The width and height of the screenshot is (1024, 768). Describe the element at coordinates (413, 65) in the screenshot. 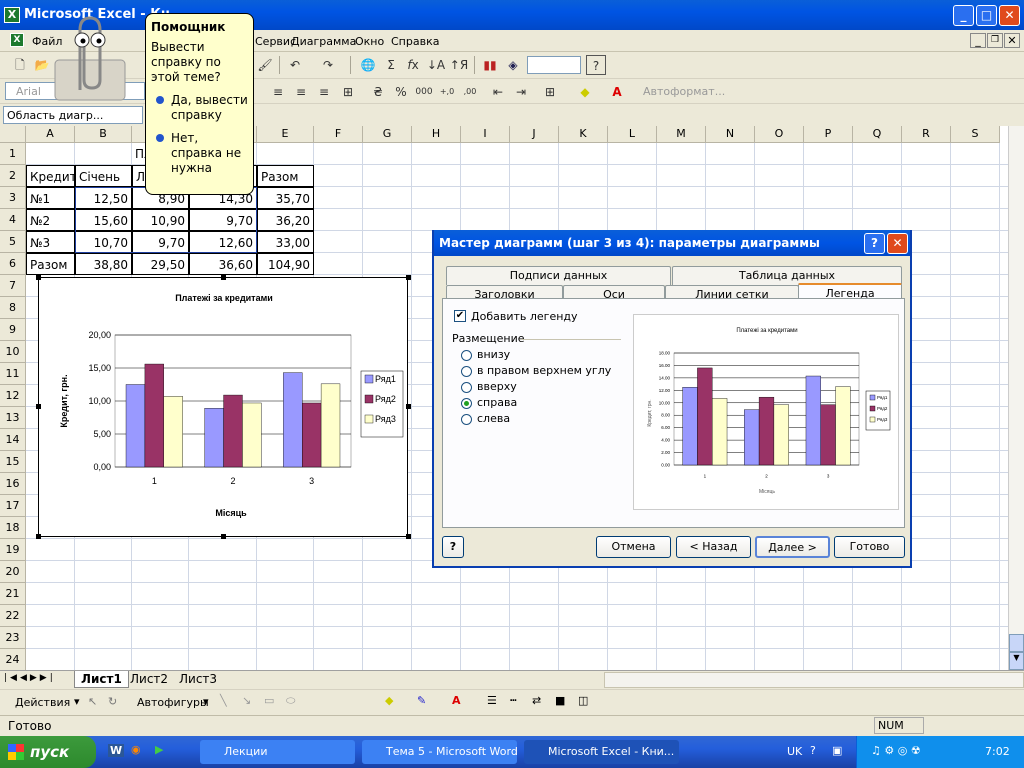

I see `function-icon: fx` at that location.